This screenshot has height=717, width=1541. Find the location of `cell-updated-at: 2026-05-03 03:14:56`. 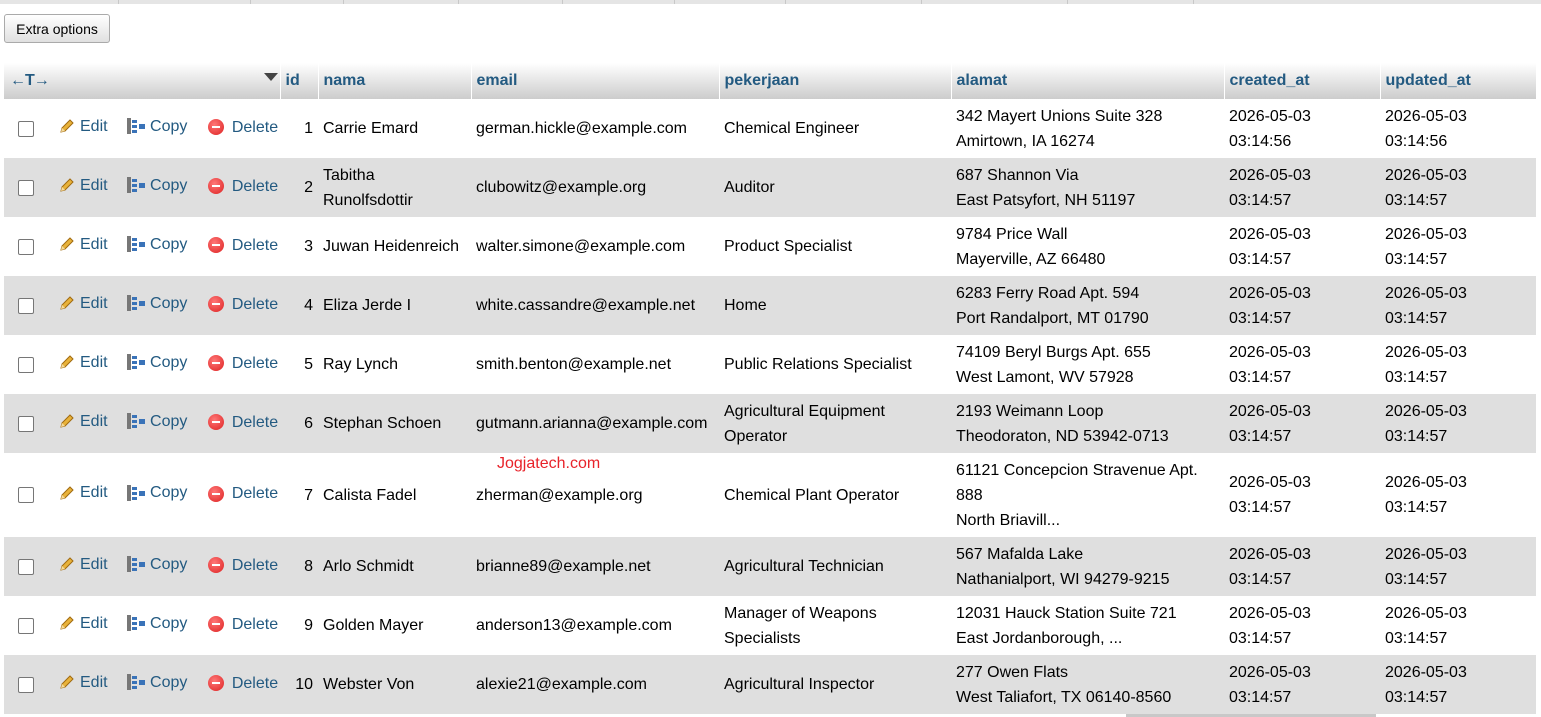

cell-updated-at: 2026-05-03 03:14:56 is located at coordinates (1458, 128).